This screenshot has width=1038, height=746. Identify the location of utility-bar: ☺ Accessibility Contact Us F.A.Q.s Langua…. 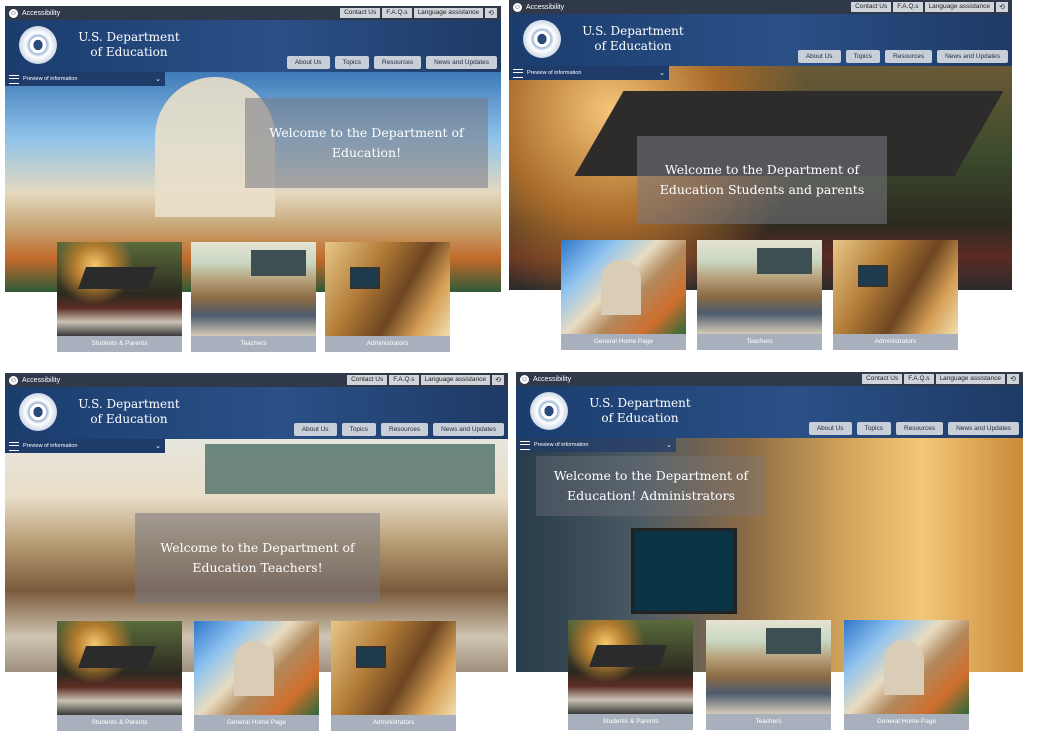
(253, 13).